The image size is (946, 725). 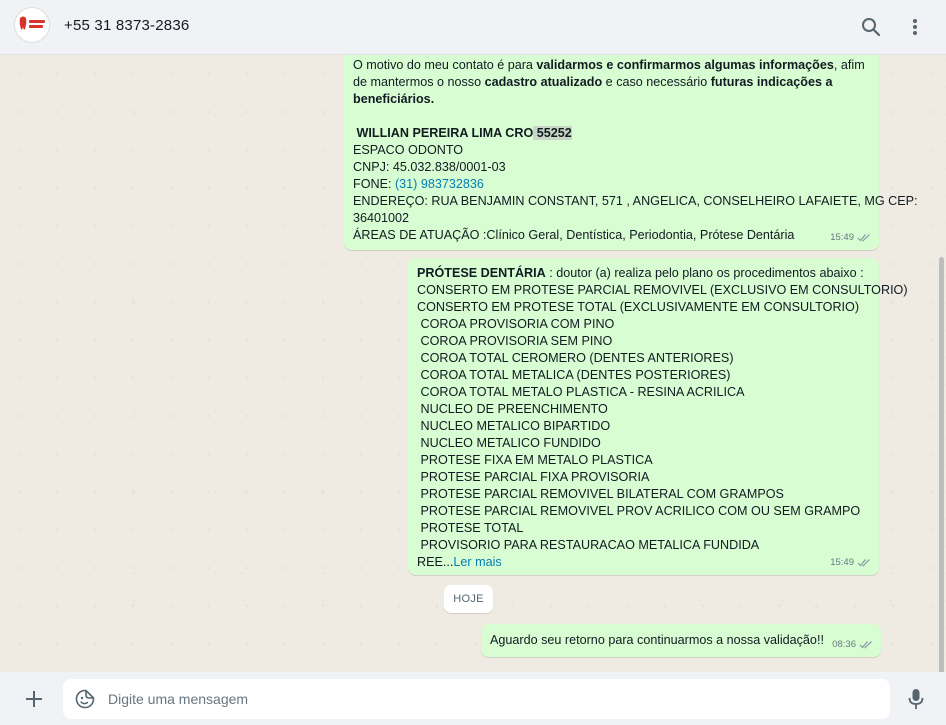 I want to click on procedure-line: NUCLEO DE PREENCHIMENTO, so click(x=512, y=409).